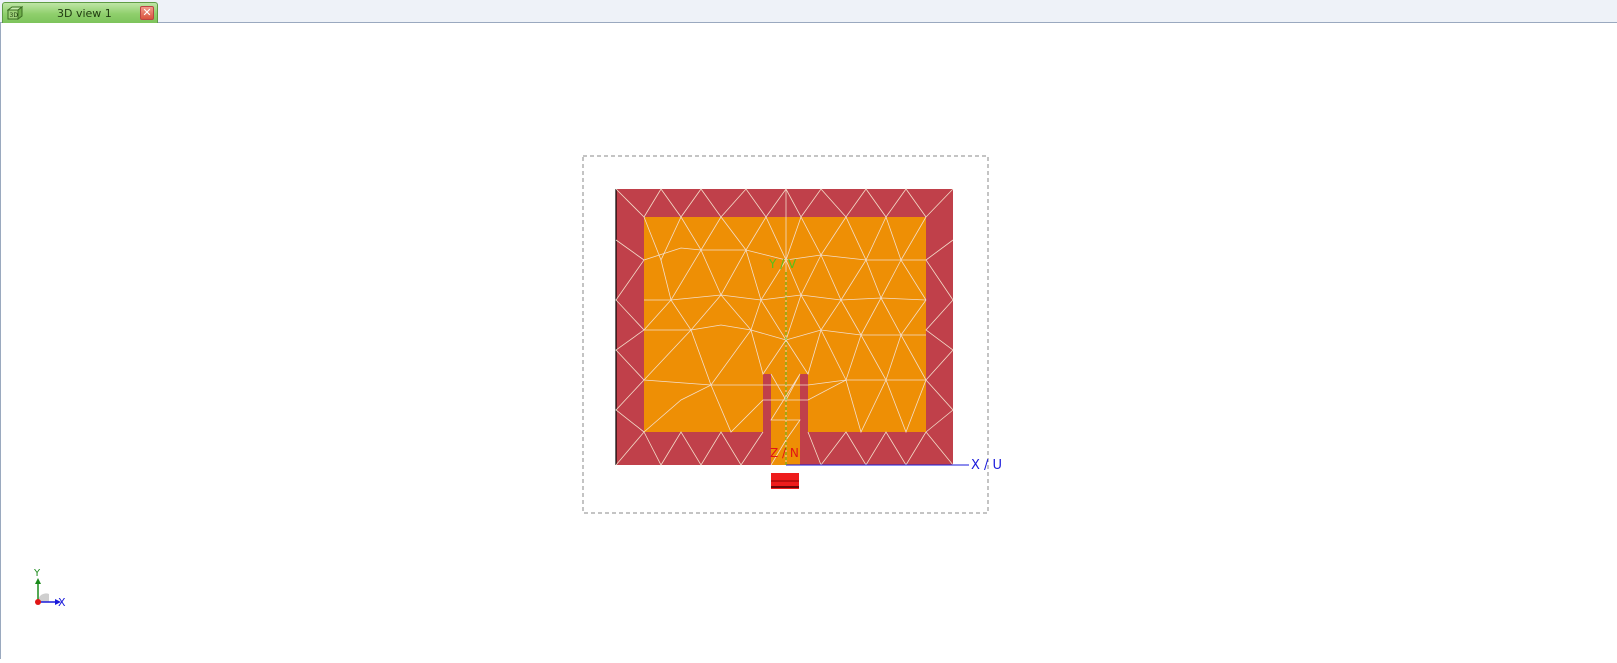  I want to click on z-axis-label: Z / N, so click(784, 453).